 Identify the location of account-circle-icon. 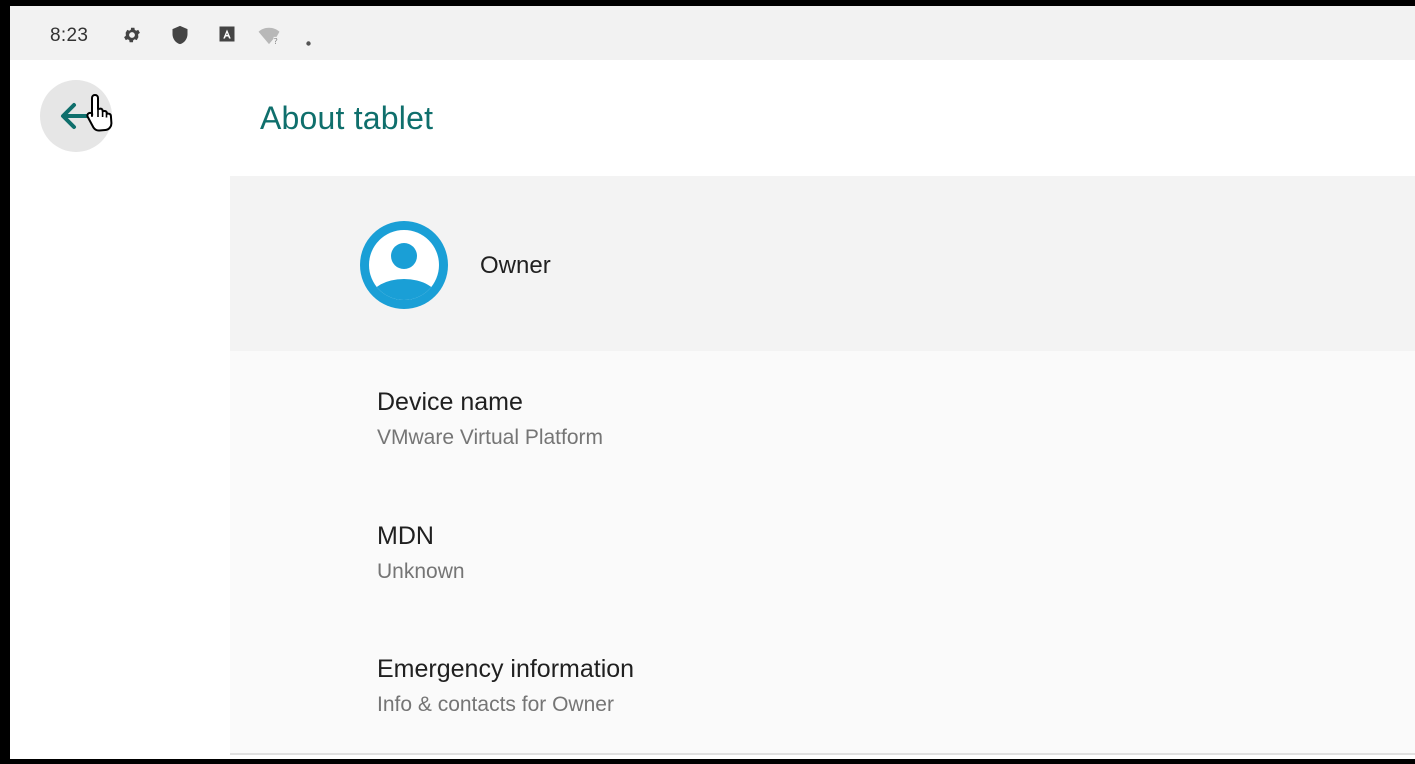
(404, 265).